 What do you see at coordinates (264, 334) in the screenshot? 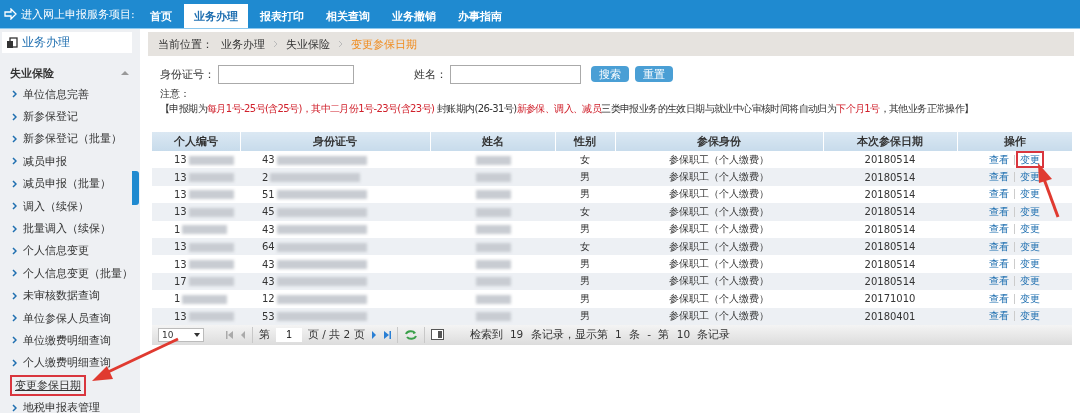
I see `pager-label: 第` at bounding box center [264, 334].